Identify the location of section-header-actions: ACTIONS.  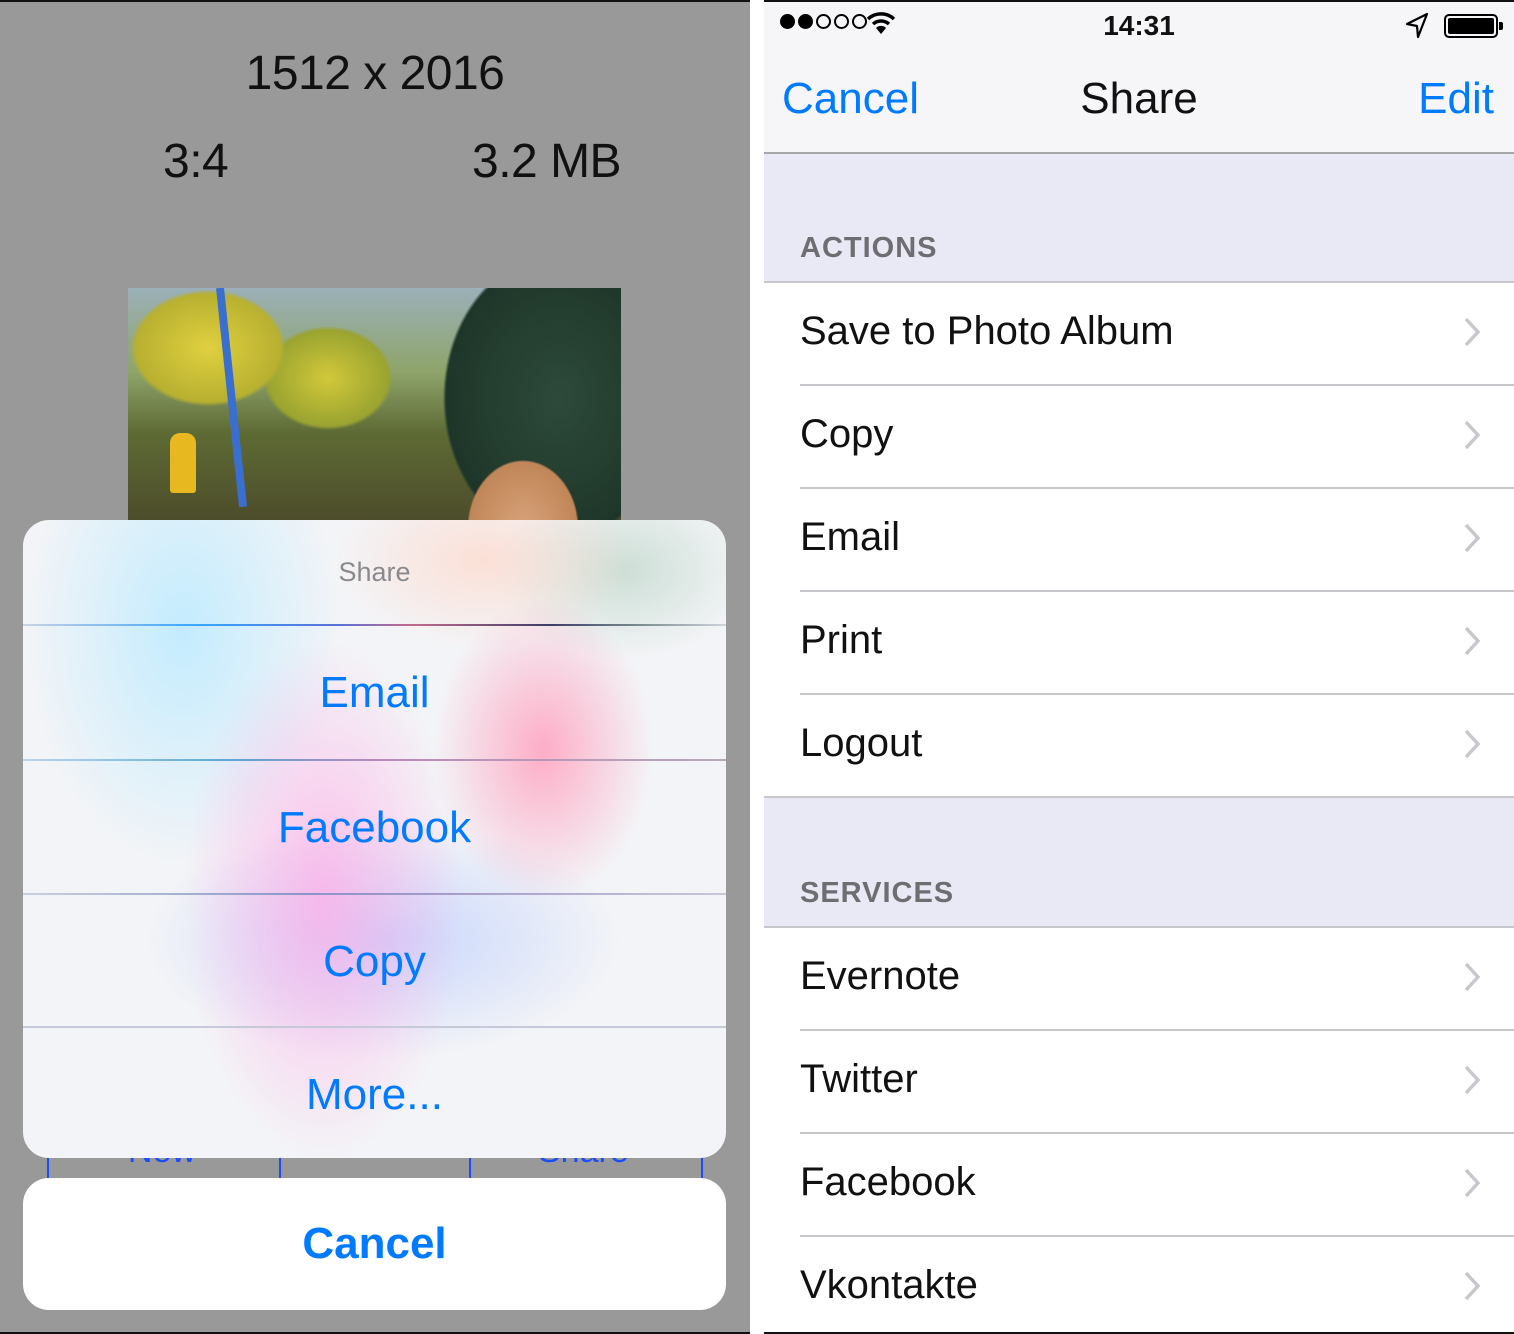
(1139, 218).